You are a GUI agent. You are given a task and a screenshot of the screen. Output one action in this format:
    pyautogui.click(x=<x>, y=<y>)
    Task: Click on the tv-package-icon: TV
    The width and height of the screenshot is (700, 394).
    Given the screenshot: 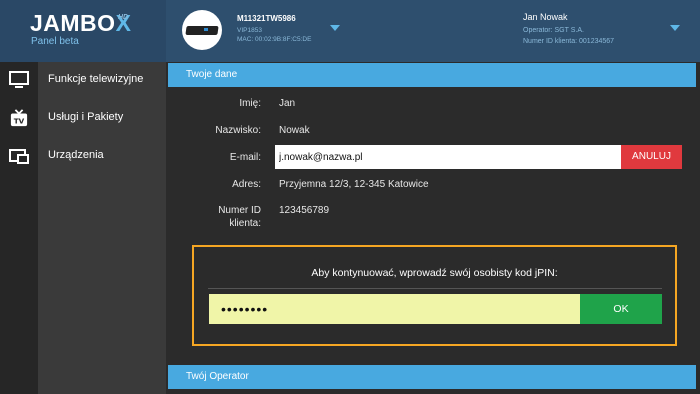 What is the action you would take?
    pyautogui.click(x=19, y=118)
    